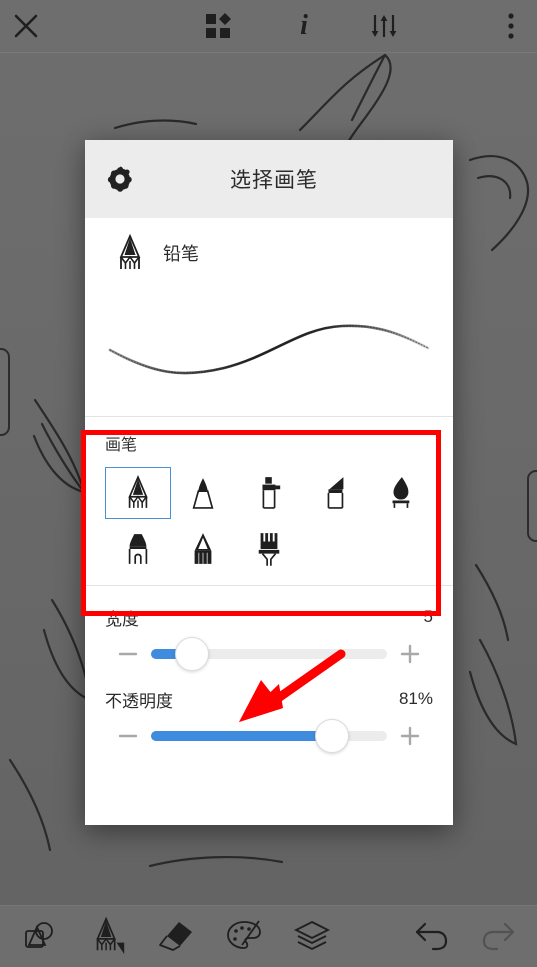  What do you see at coordinates (269, 493) in the screenshot?
I see `brush-option-airbrush` at bounding box center [269, 493].